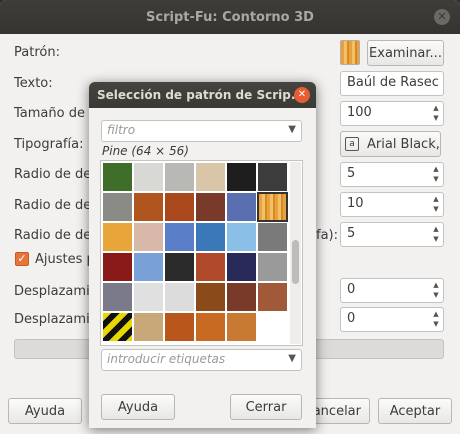  I want to click on radius-3-value: 5, so click(351, 233).